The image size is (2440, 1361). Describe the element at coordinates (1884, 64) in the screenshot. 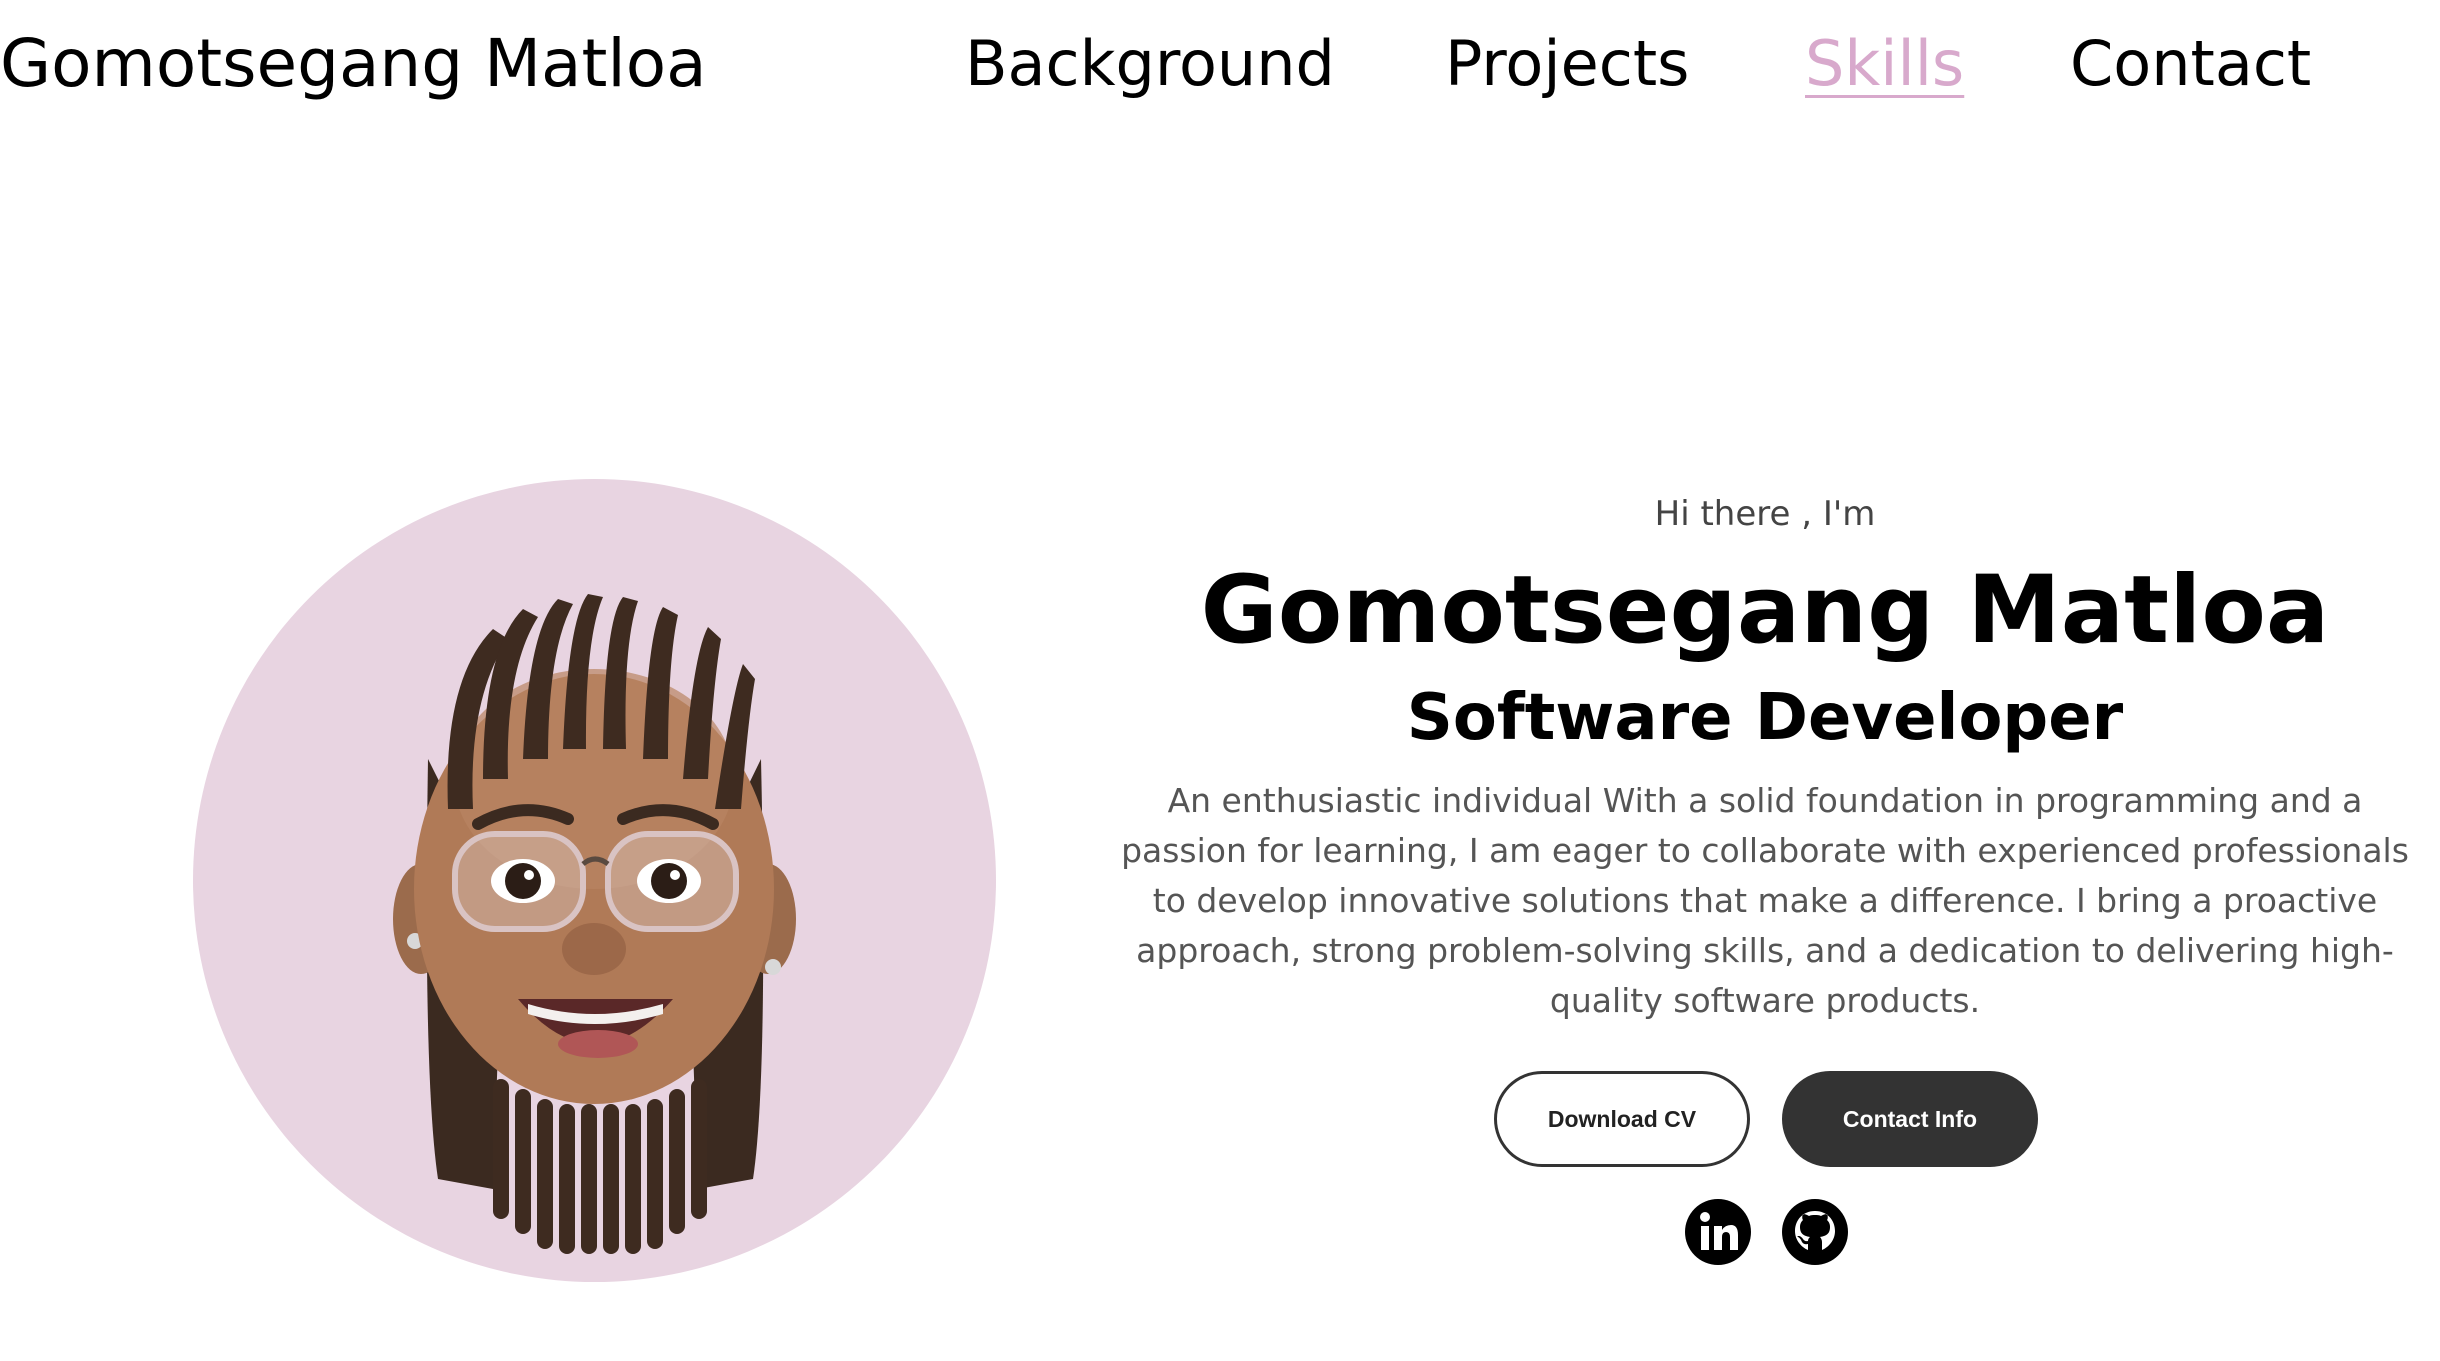

I see `nav-link-skills: Skills` at that location.